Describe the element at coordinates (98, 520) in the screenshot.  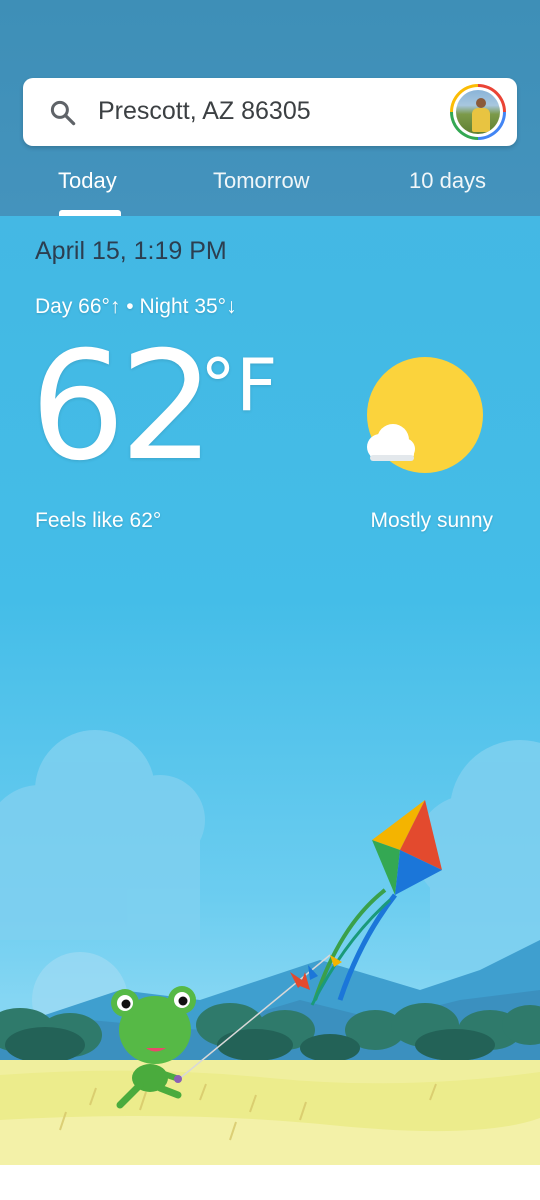
I see `feels-like-text: Feels like 62°` at that location.